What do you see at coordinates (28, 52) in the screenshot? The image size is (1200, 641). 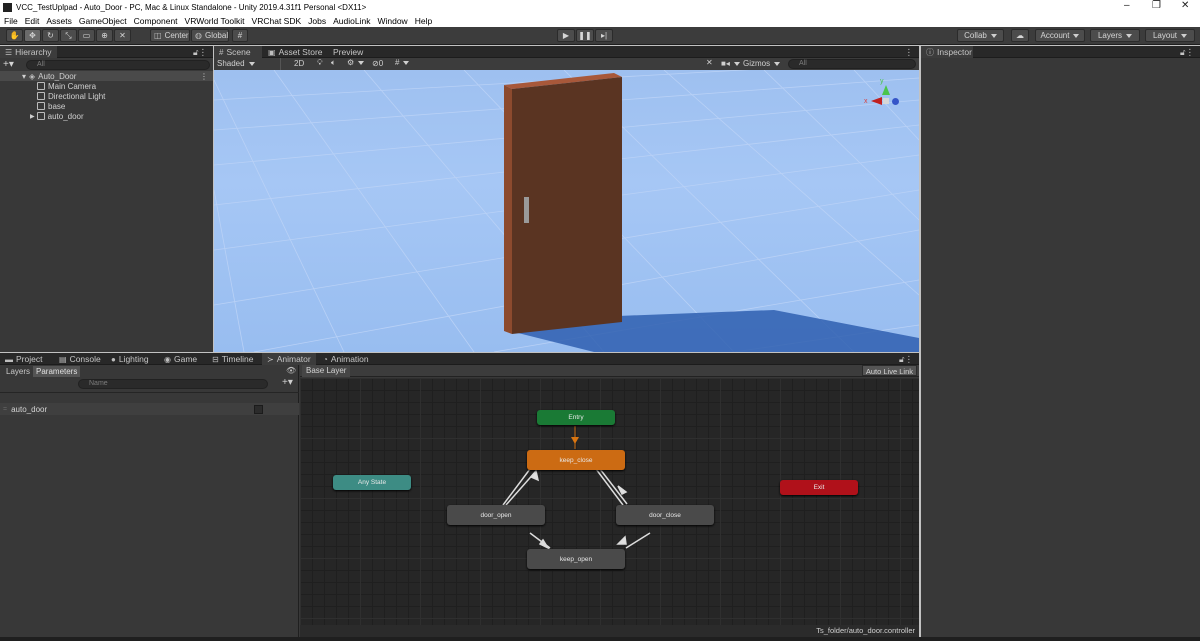 I see `tab-hierarchy: ☰ Hierarchy` at bounding box center [28, 52].